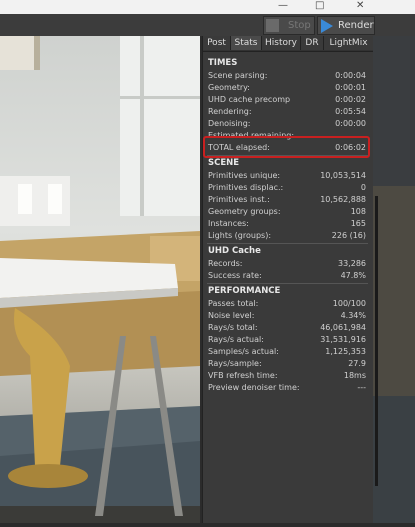  Describe the element at coordinates (287, 187) in the screenshot. I see `stat-row: Primitives displac.: 0` at that location.